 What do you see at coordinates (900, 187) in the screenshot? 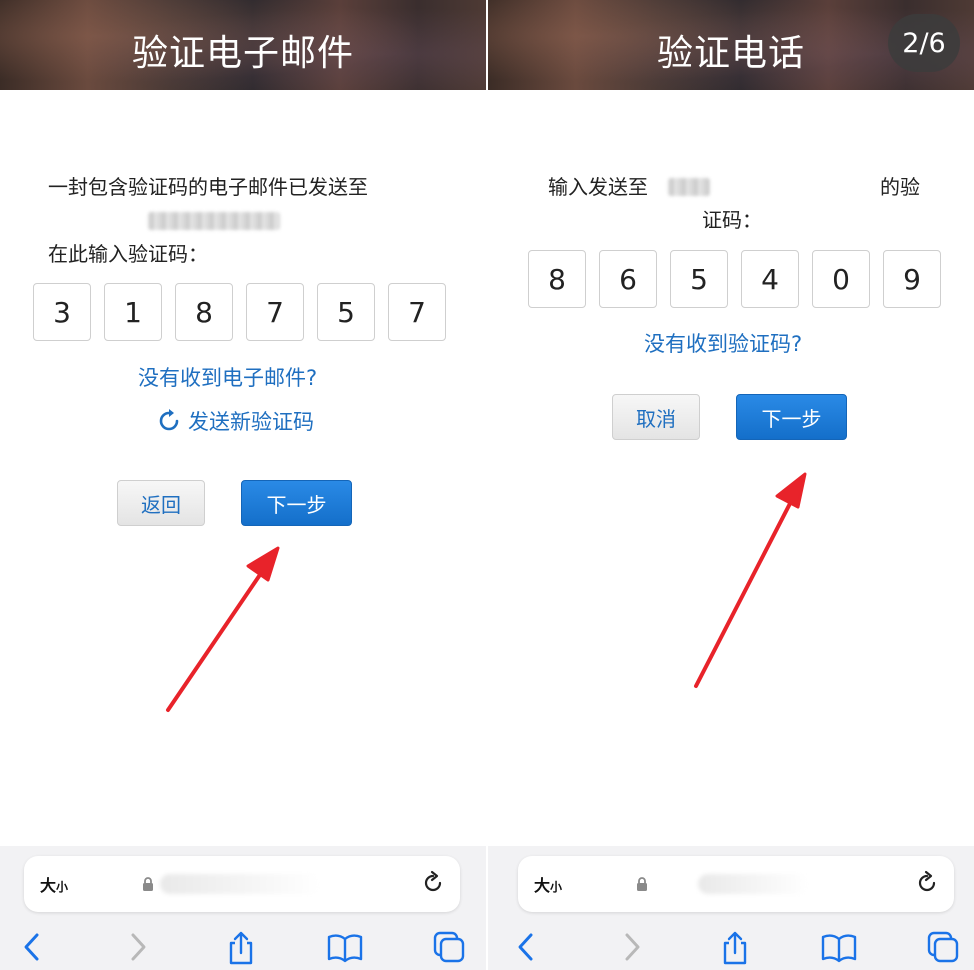
I see `sent-message-end: 的验` at bounding box center [900, 187].